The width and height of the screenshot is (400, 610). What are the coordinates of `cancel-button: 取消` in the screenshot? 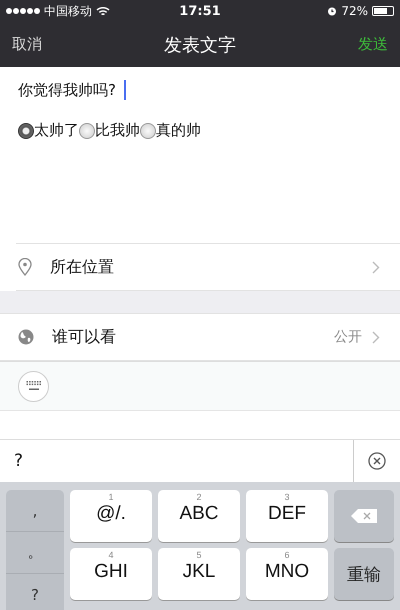 It's located at (27, 44).